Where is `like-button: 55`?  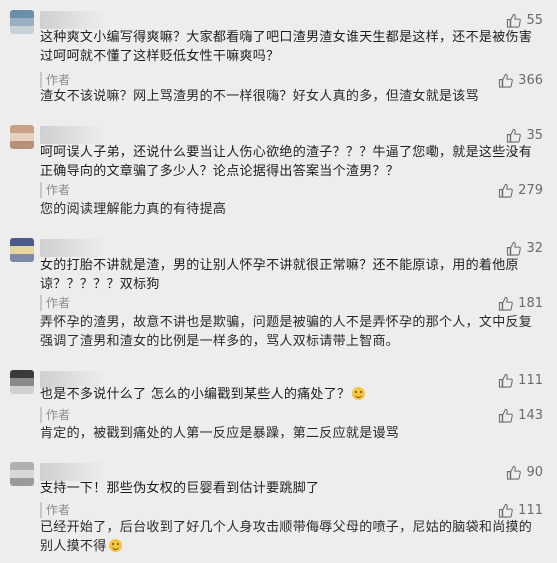
like-button: 55 is located at coordinates (524, 20).